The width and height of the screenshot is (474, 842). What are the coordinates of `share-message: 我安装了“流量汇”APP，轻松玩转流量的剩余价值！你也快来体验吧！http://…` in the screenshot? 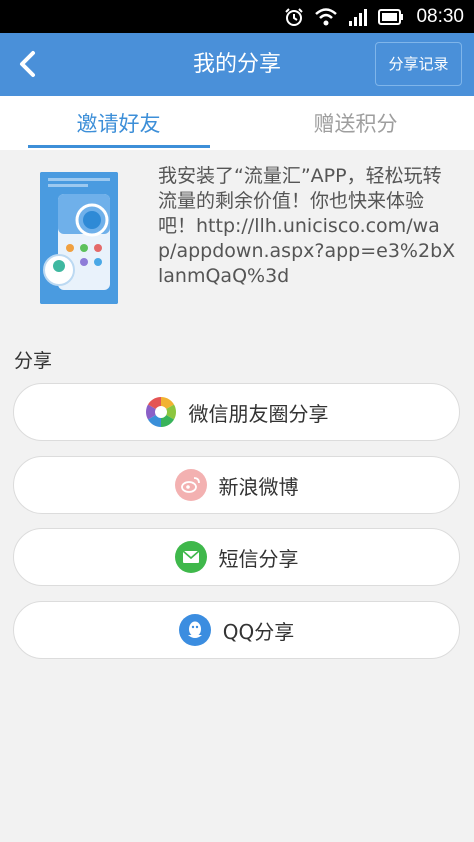 It's located at (307, 226).